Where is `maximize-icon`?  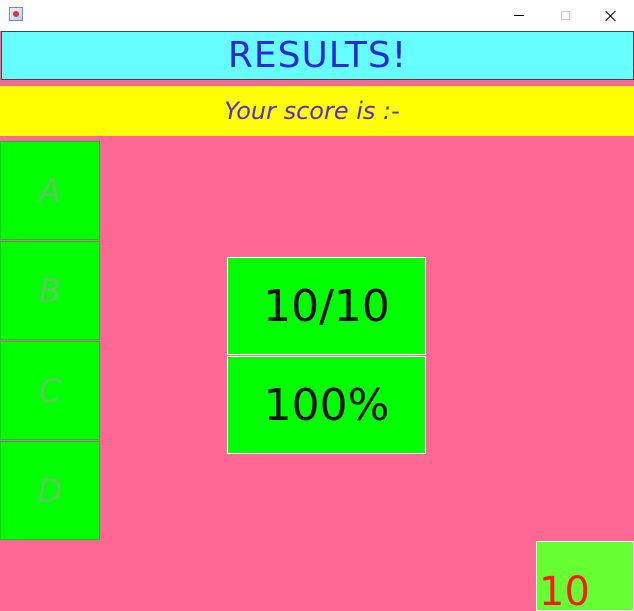 maximize-icon is located at coordinates (565, 15).